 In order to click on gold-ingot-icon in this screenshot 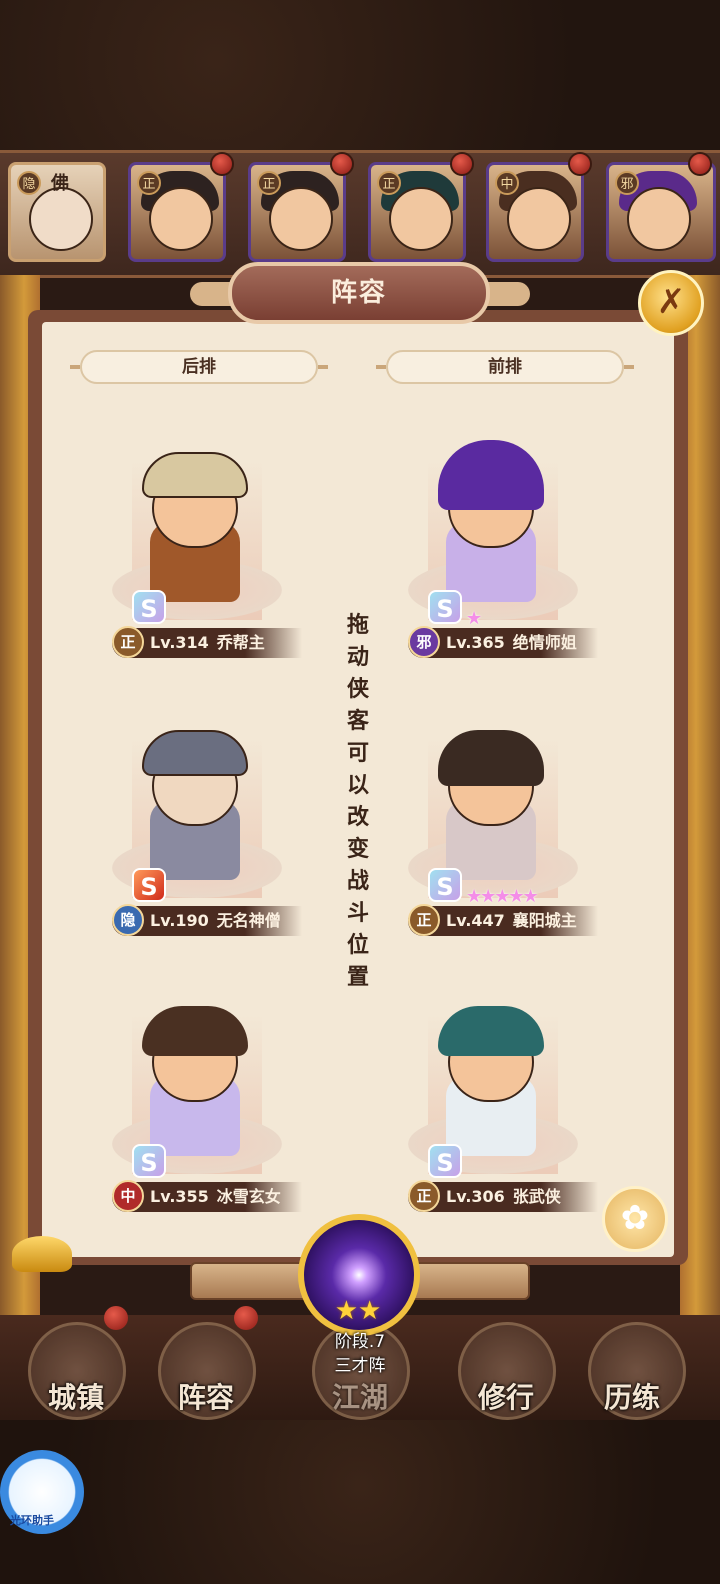, I will do `click(42, 1254)`.